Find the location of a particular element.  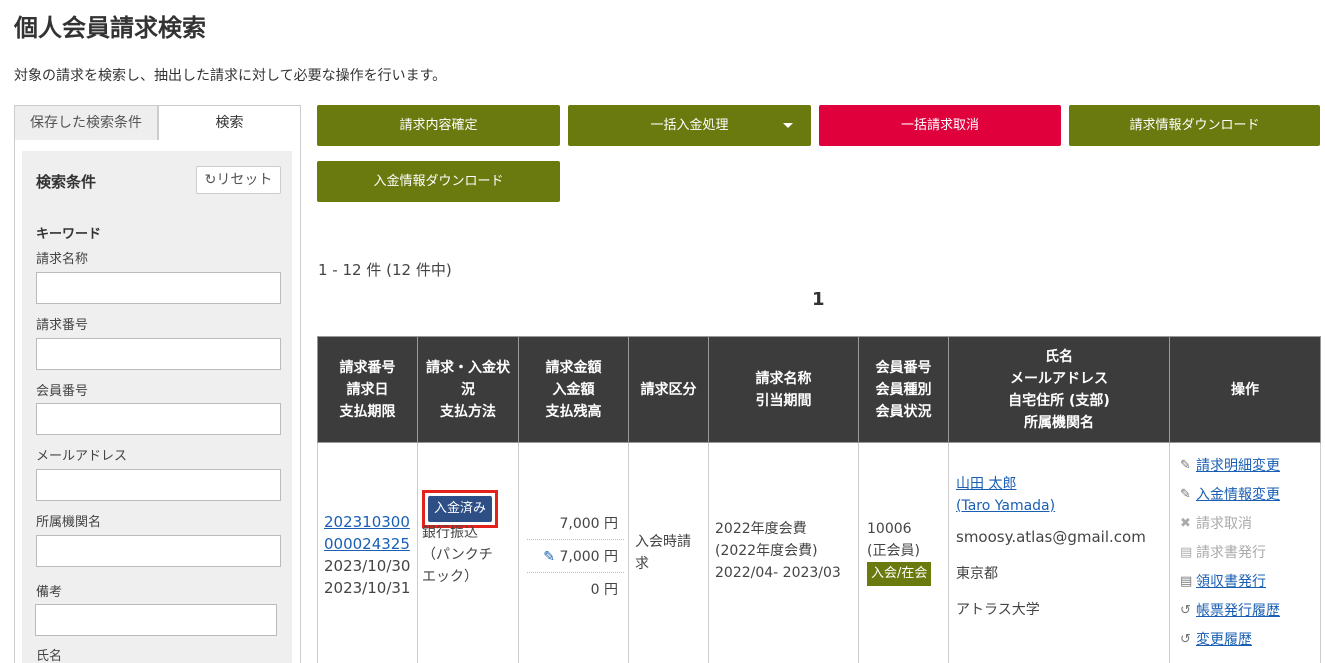

cell-amount: 7,000 円 ✎ 7,000 円 0 円 is located at coordinates (573, 552).